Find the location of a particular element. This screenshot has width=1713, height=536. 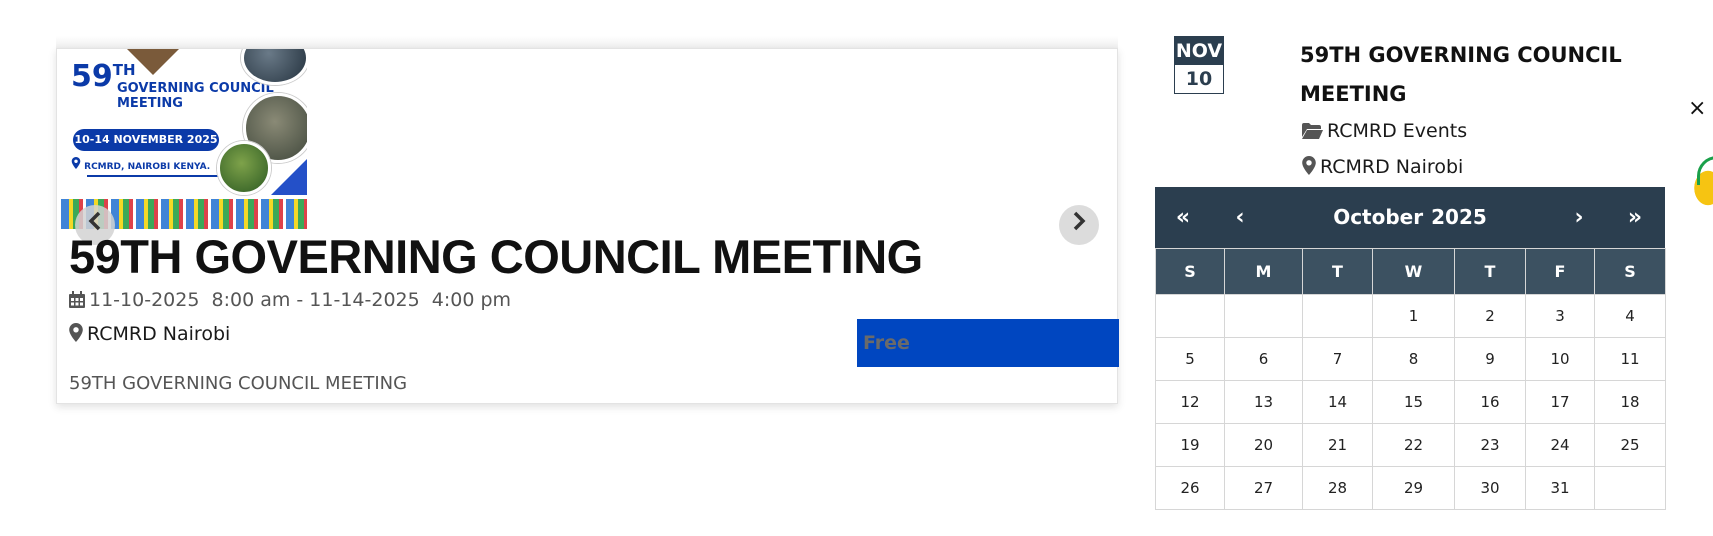

calendar-header: « ‹ October 2025 › » is located at coordinates (1410, 217).